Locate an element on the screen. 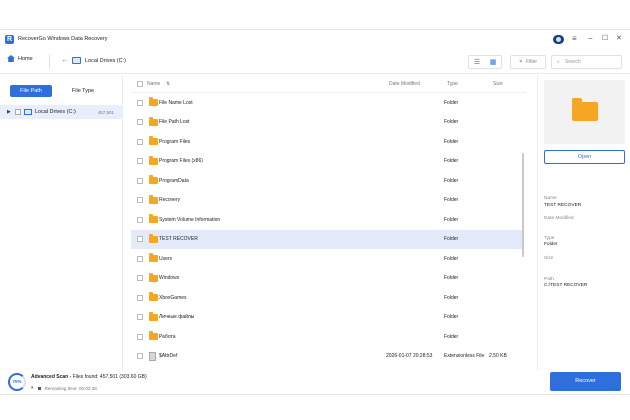 The height and width of the screenshot is (420, 630). table-row: Recovery Folder is located at coordinates (327, 201).